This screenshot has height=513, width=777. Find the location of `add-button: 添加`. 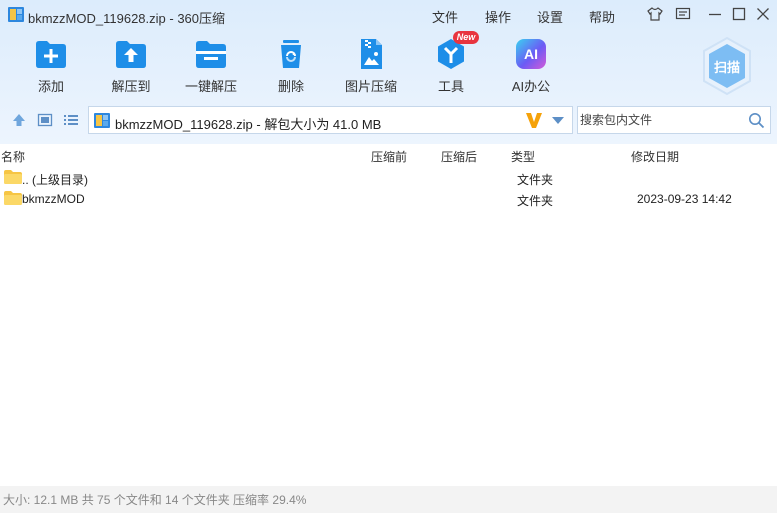

add-button: 添加 is located at coordinates (51, 66).